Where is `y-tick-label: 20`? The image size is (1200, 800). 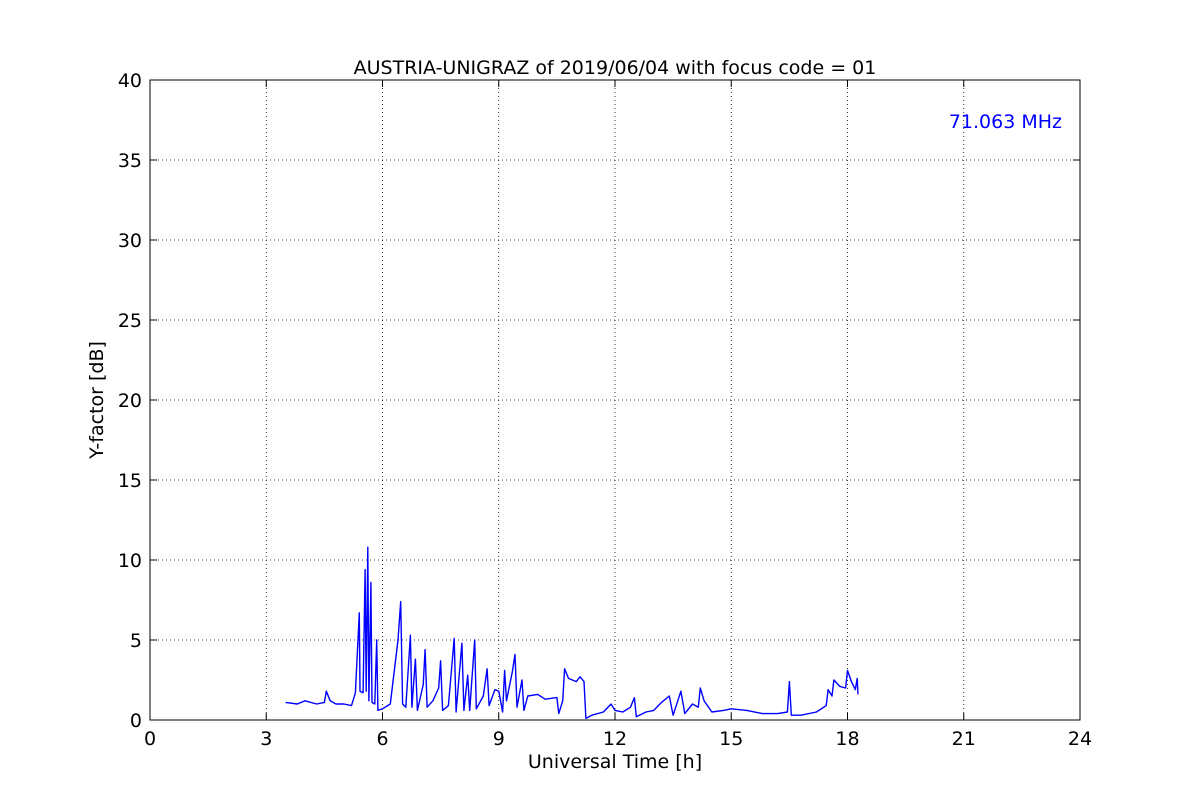 y-tick-label: 20 is located at coordinates (130, 401).